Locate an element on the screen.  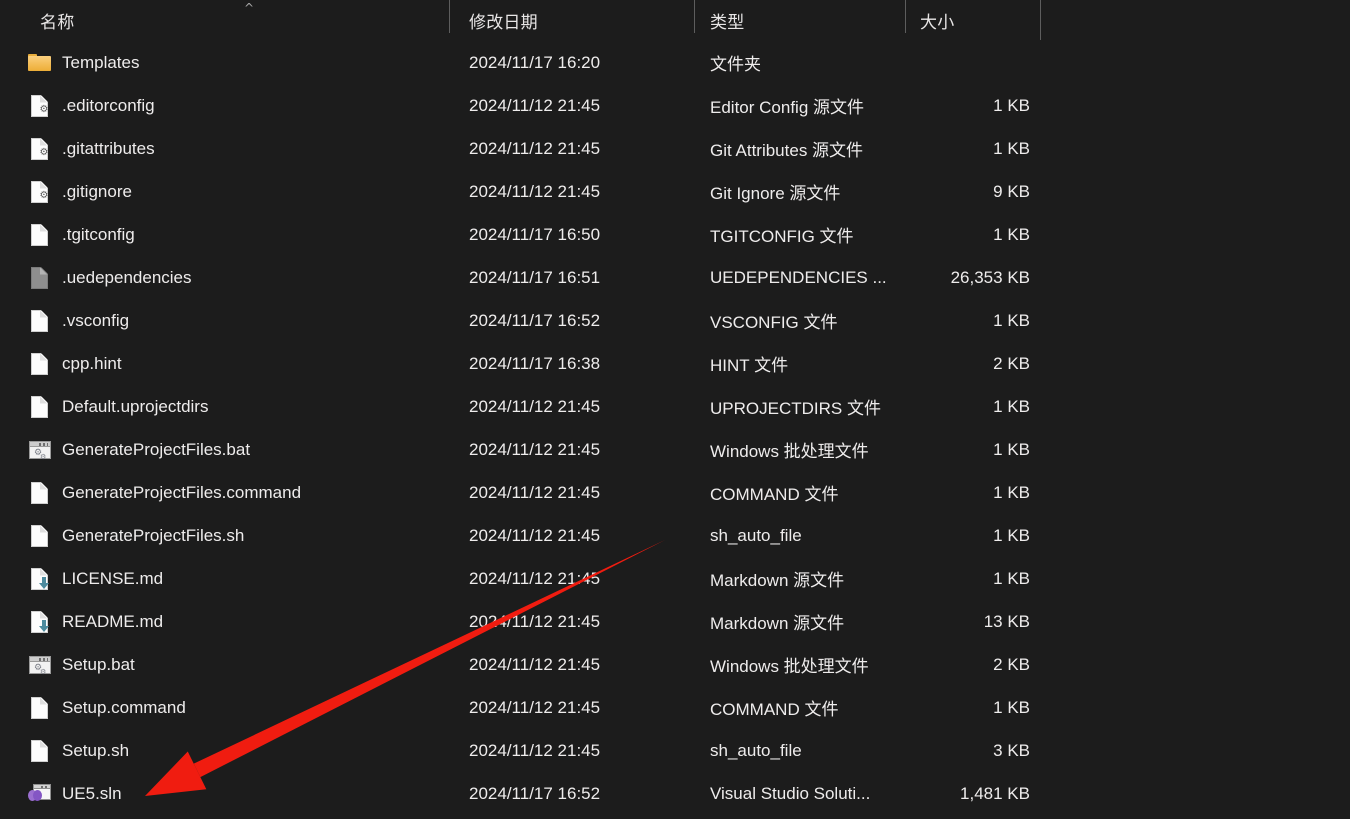
file-name-cell: .tgitconfig is located at coordinates (81, 234).